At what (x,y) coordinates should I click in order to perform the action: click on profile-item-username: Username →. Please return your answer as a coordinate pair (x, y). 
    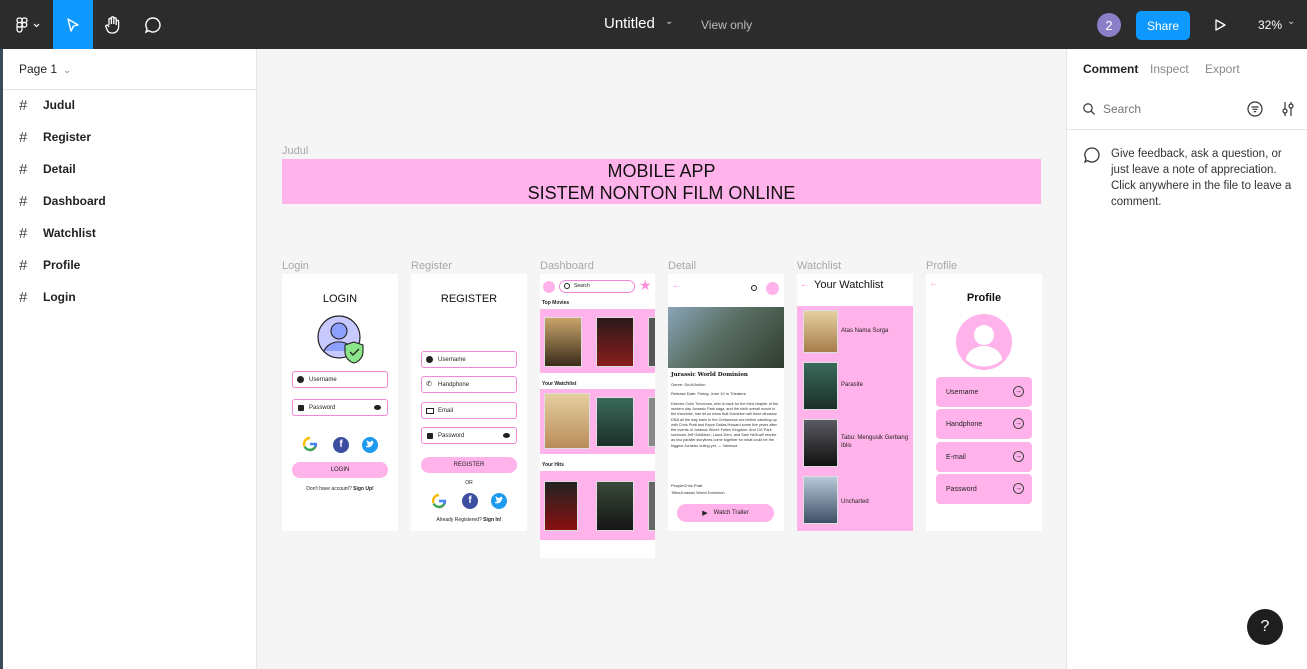
    Looking at the image, I should click on (984, 392).